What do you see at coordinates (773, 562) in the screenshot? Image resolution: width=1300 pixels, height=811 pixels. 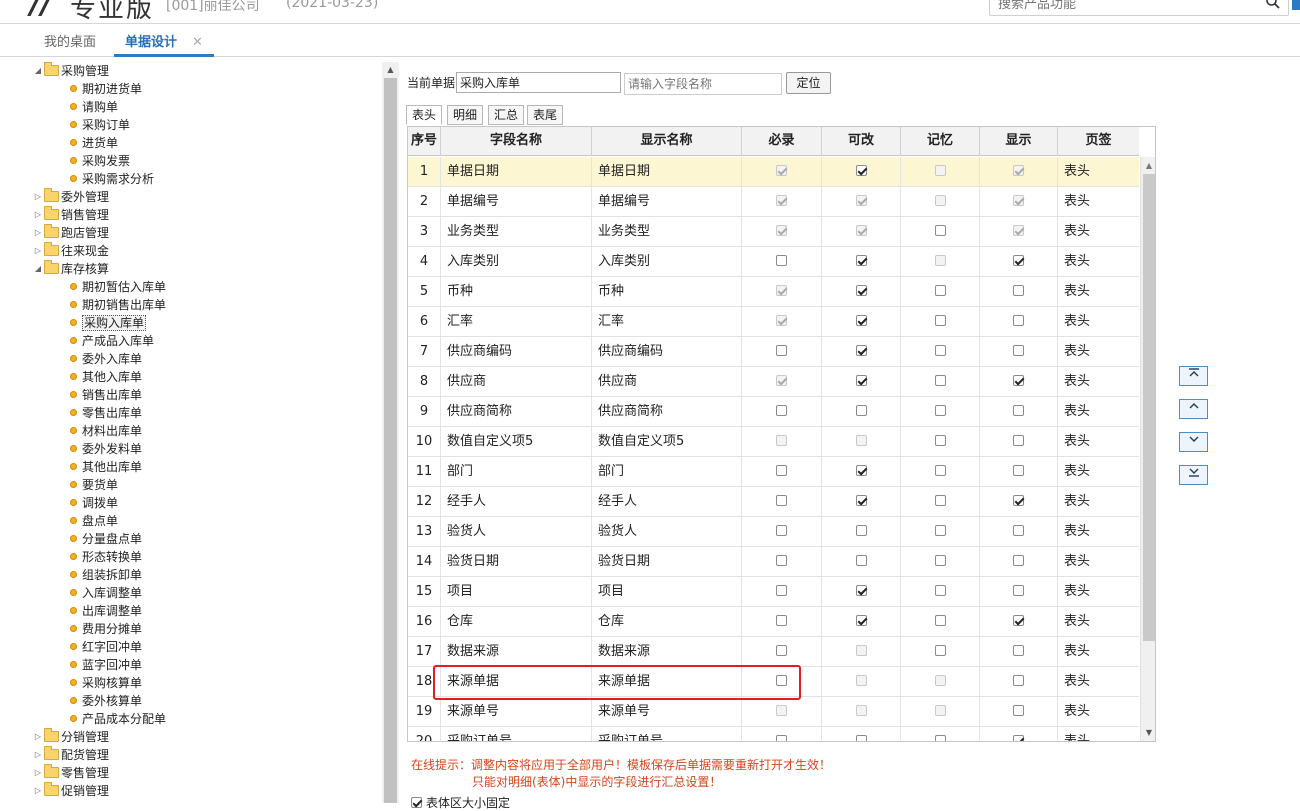 I see `table-row: 14 验货日期 验货日期 表头` at bounding box center [773, 562].